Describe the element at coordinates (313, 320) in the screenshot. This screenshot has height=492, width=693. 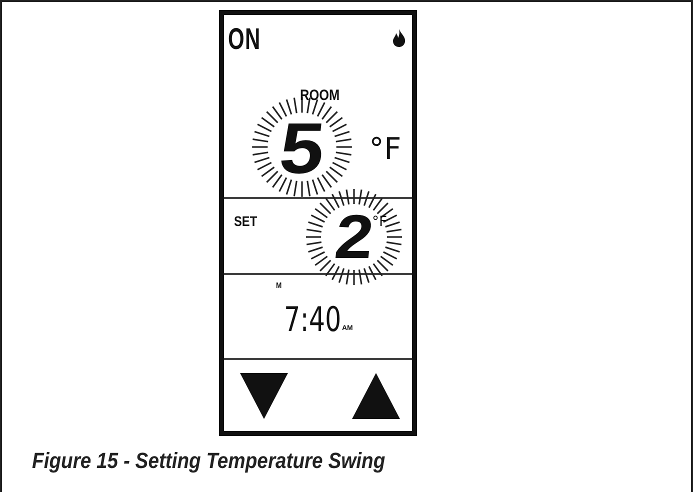
I see `clock-time: 7:40` at that location.